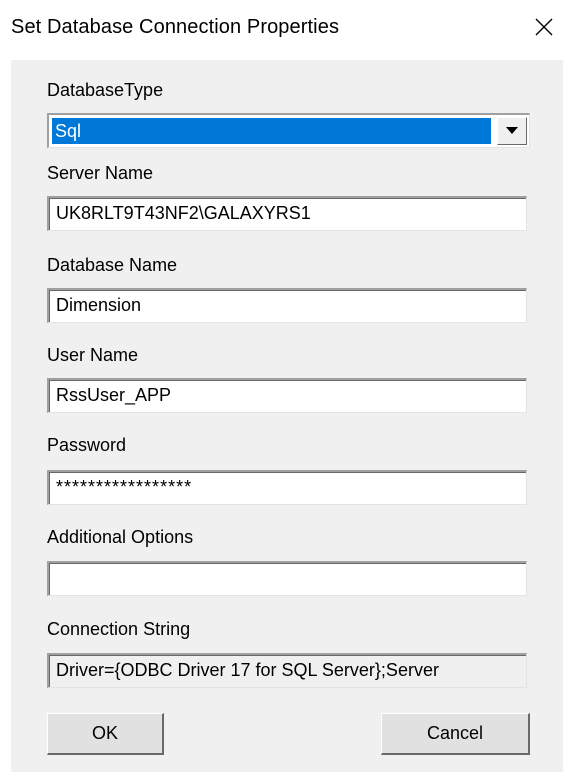 This screenshot has width=573, height=772. I want to click on ok-button: OK, so click(105, 734).